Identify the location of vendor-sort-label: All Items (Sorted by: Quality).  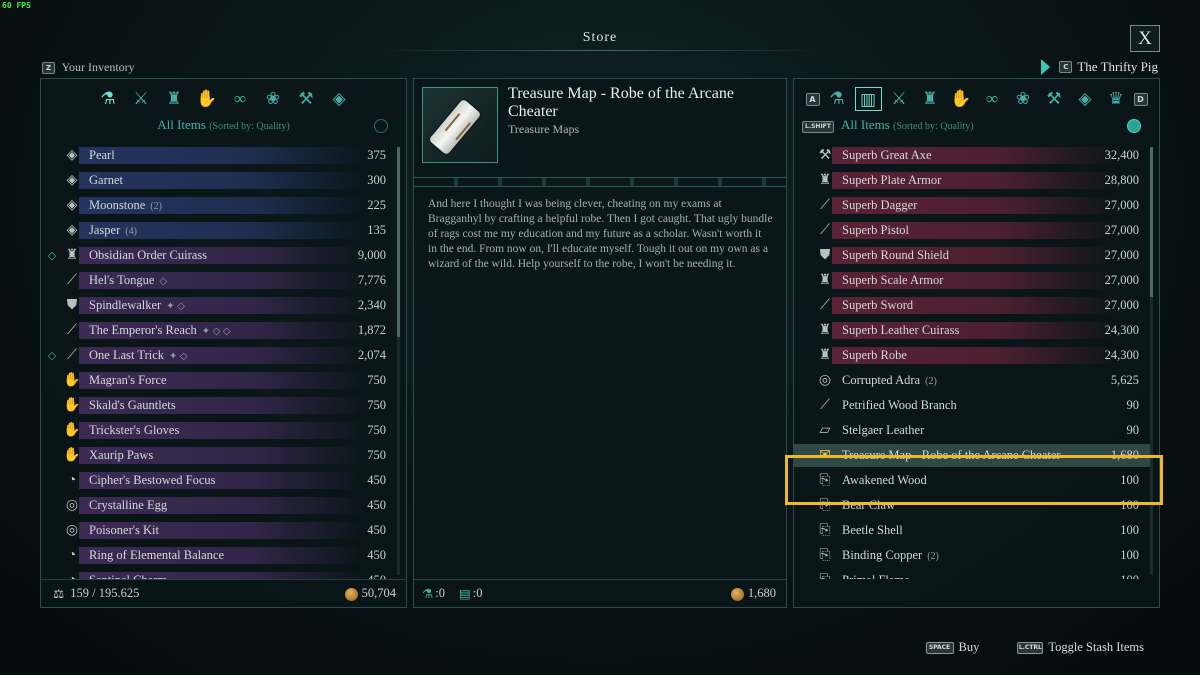
(907, 125).